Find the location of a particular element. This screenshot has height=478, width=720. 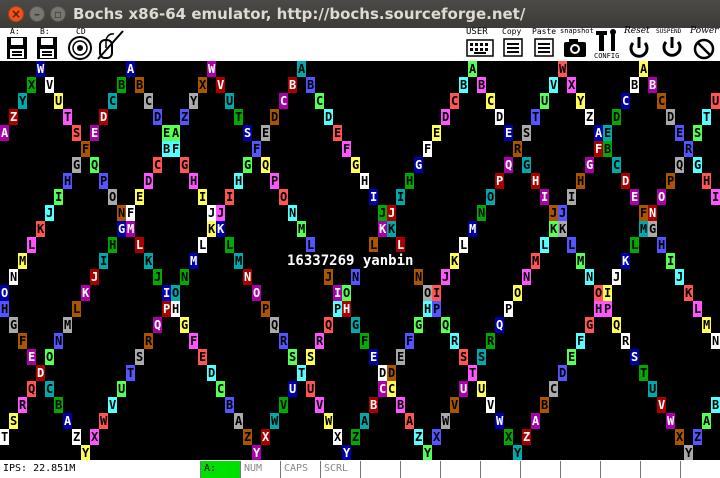

minimize-icon: – is located at coordinates (37, 14).